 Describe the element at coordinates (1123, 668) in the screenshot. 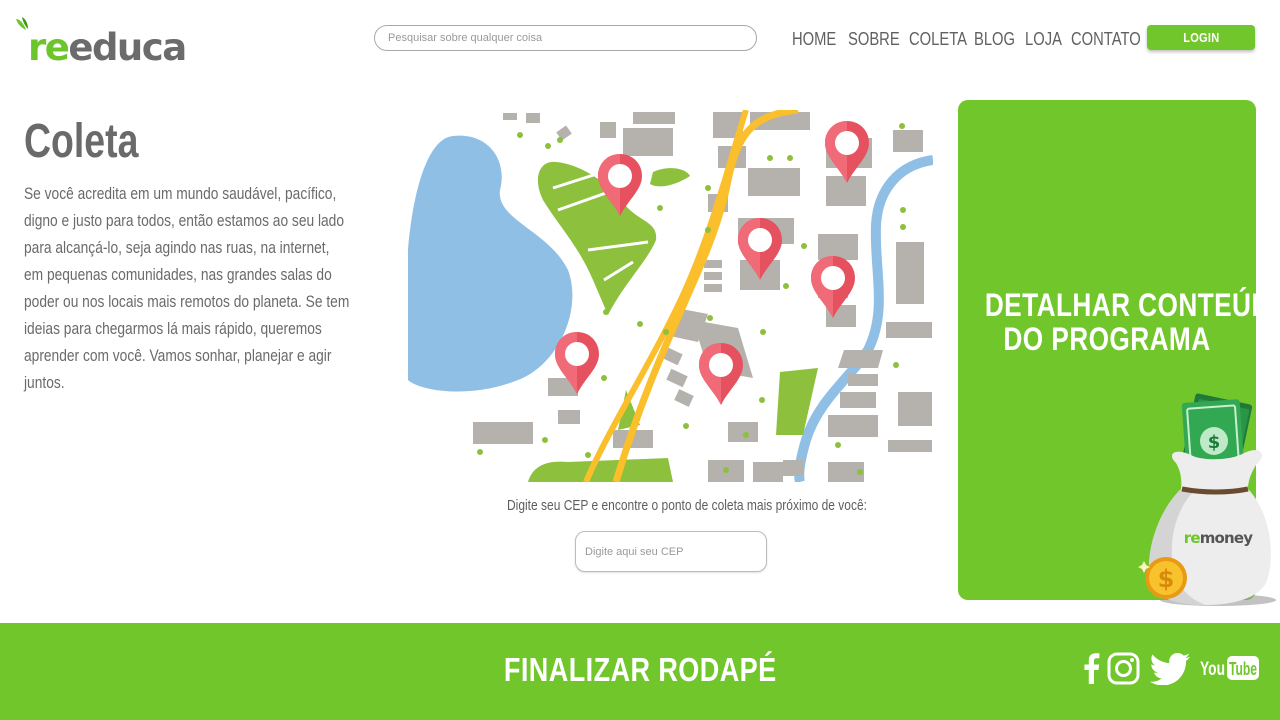

I see `instagram-icon` at that location.